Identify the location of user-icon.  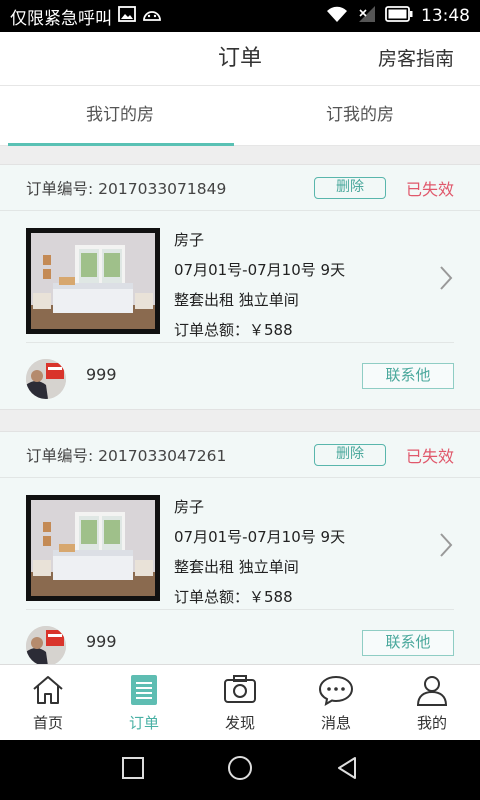
(432, 691).